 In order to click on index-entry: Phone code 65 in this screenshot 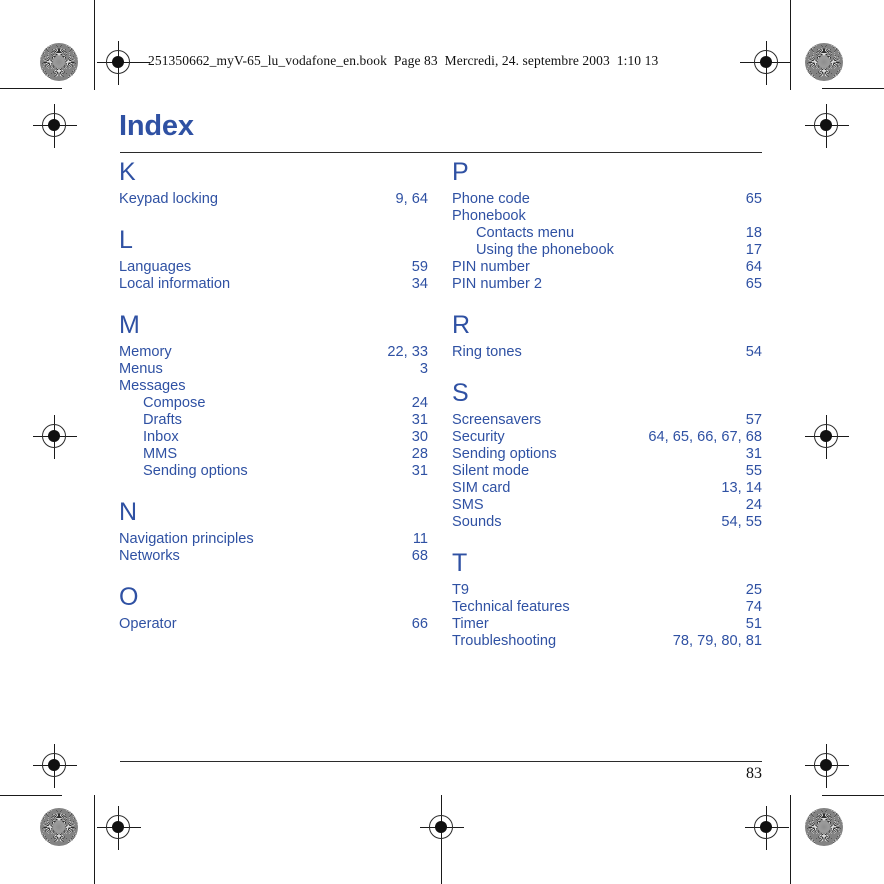, I will do `click(607, 199)`.